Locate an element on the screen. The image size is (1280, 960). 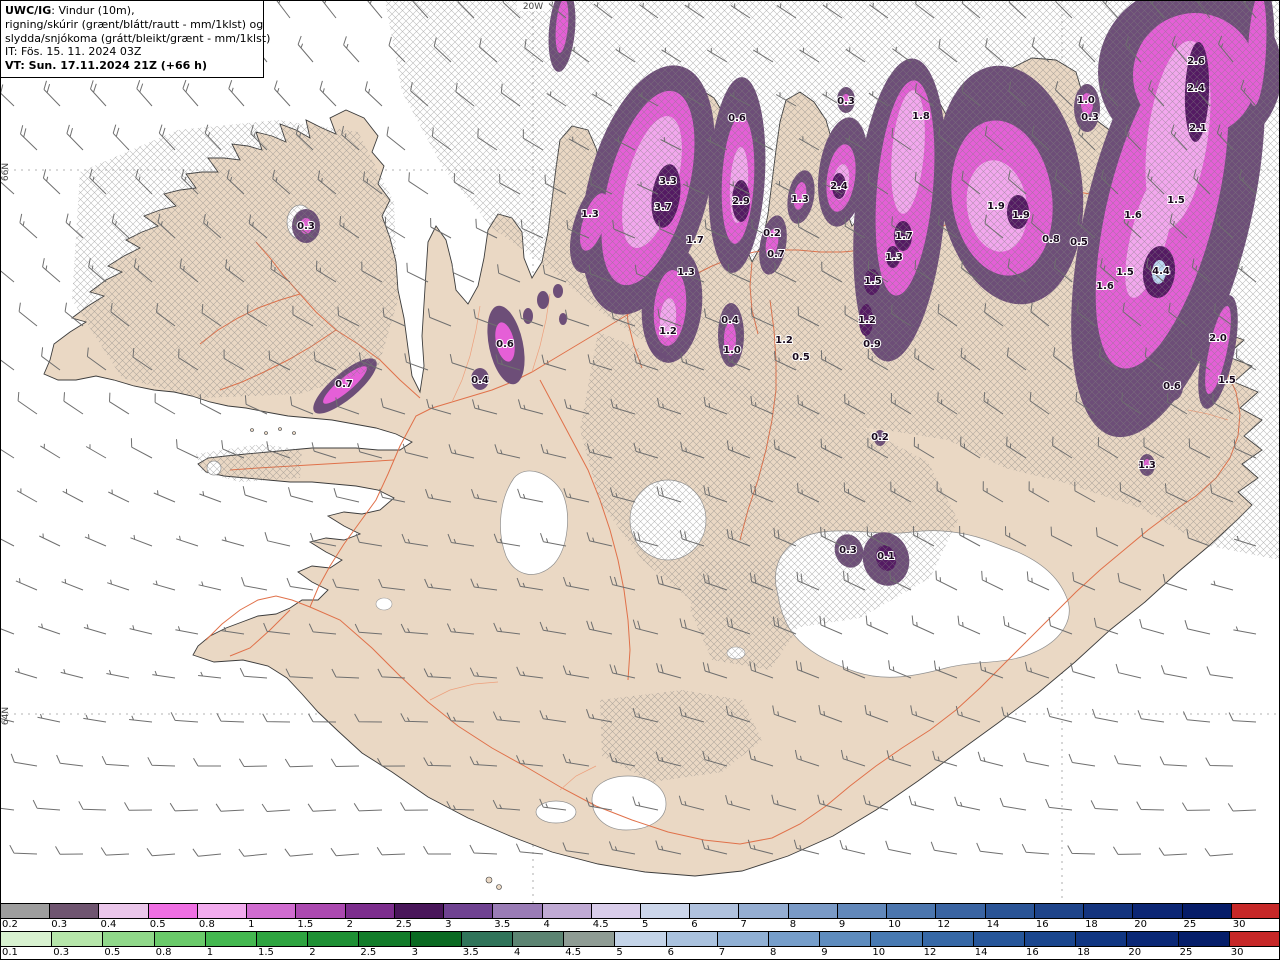
precip-value-label: 1.5 is located at coordinates (1176, 200).